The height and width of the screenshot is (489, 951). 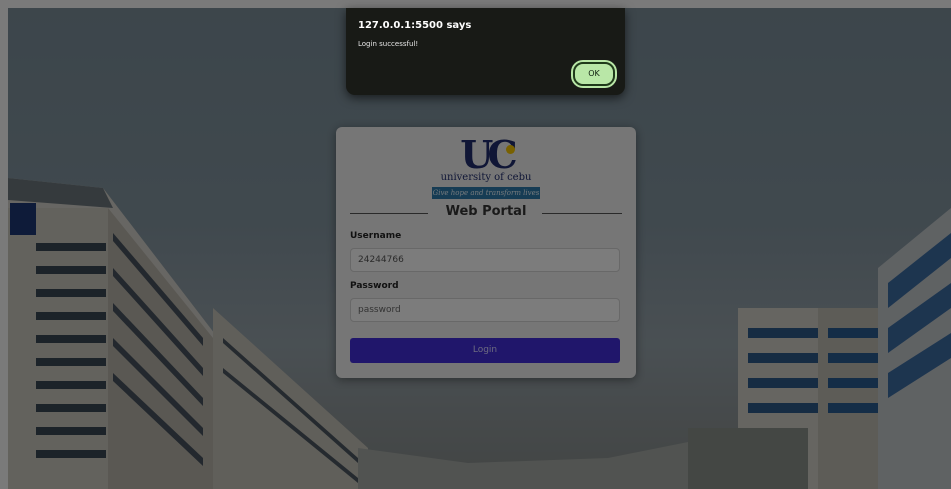 What do you see at coordinates (485, 260) in the screenshot?
I see `username-input: 24244766` at bounding box center [485, 260].